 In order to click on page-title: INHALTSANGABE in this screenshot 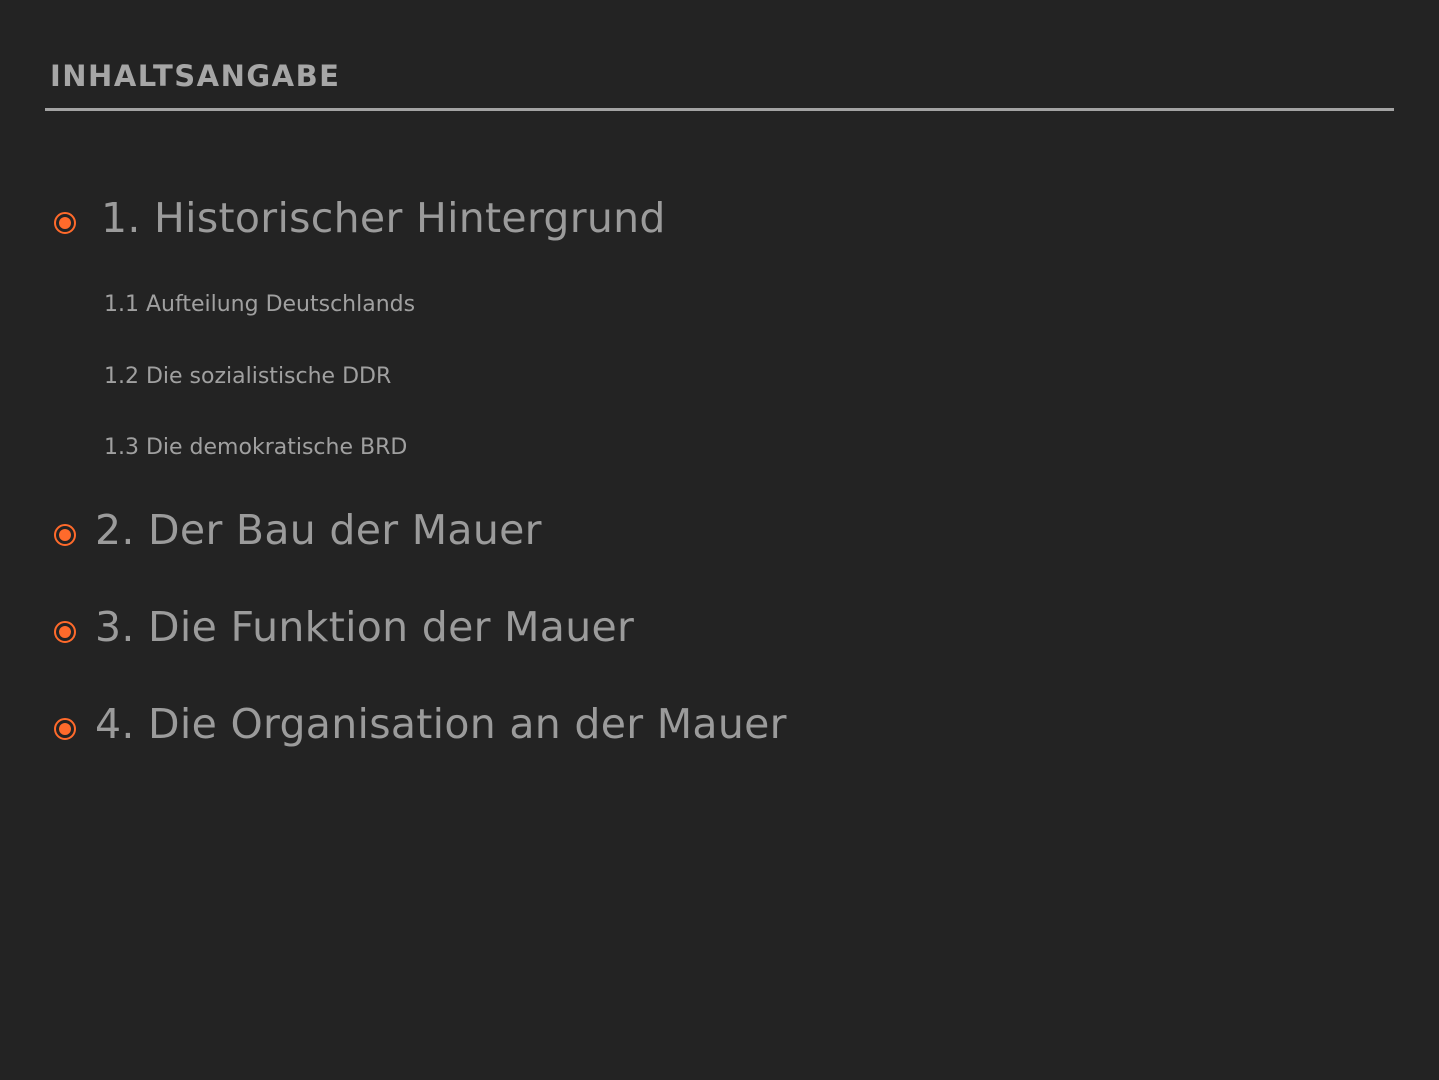, I will do `click(195, 76)`.